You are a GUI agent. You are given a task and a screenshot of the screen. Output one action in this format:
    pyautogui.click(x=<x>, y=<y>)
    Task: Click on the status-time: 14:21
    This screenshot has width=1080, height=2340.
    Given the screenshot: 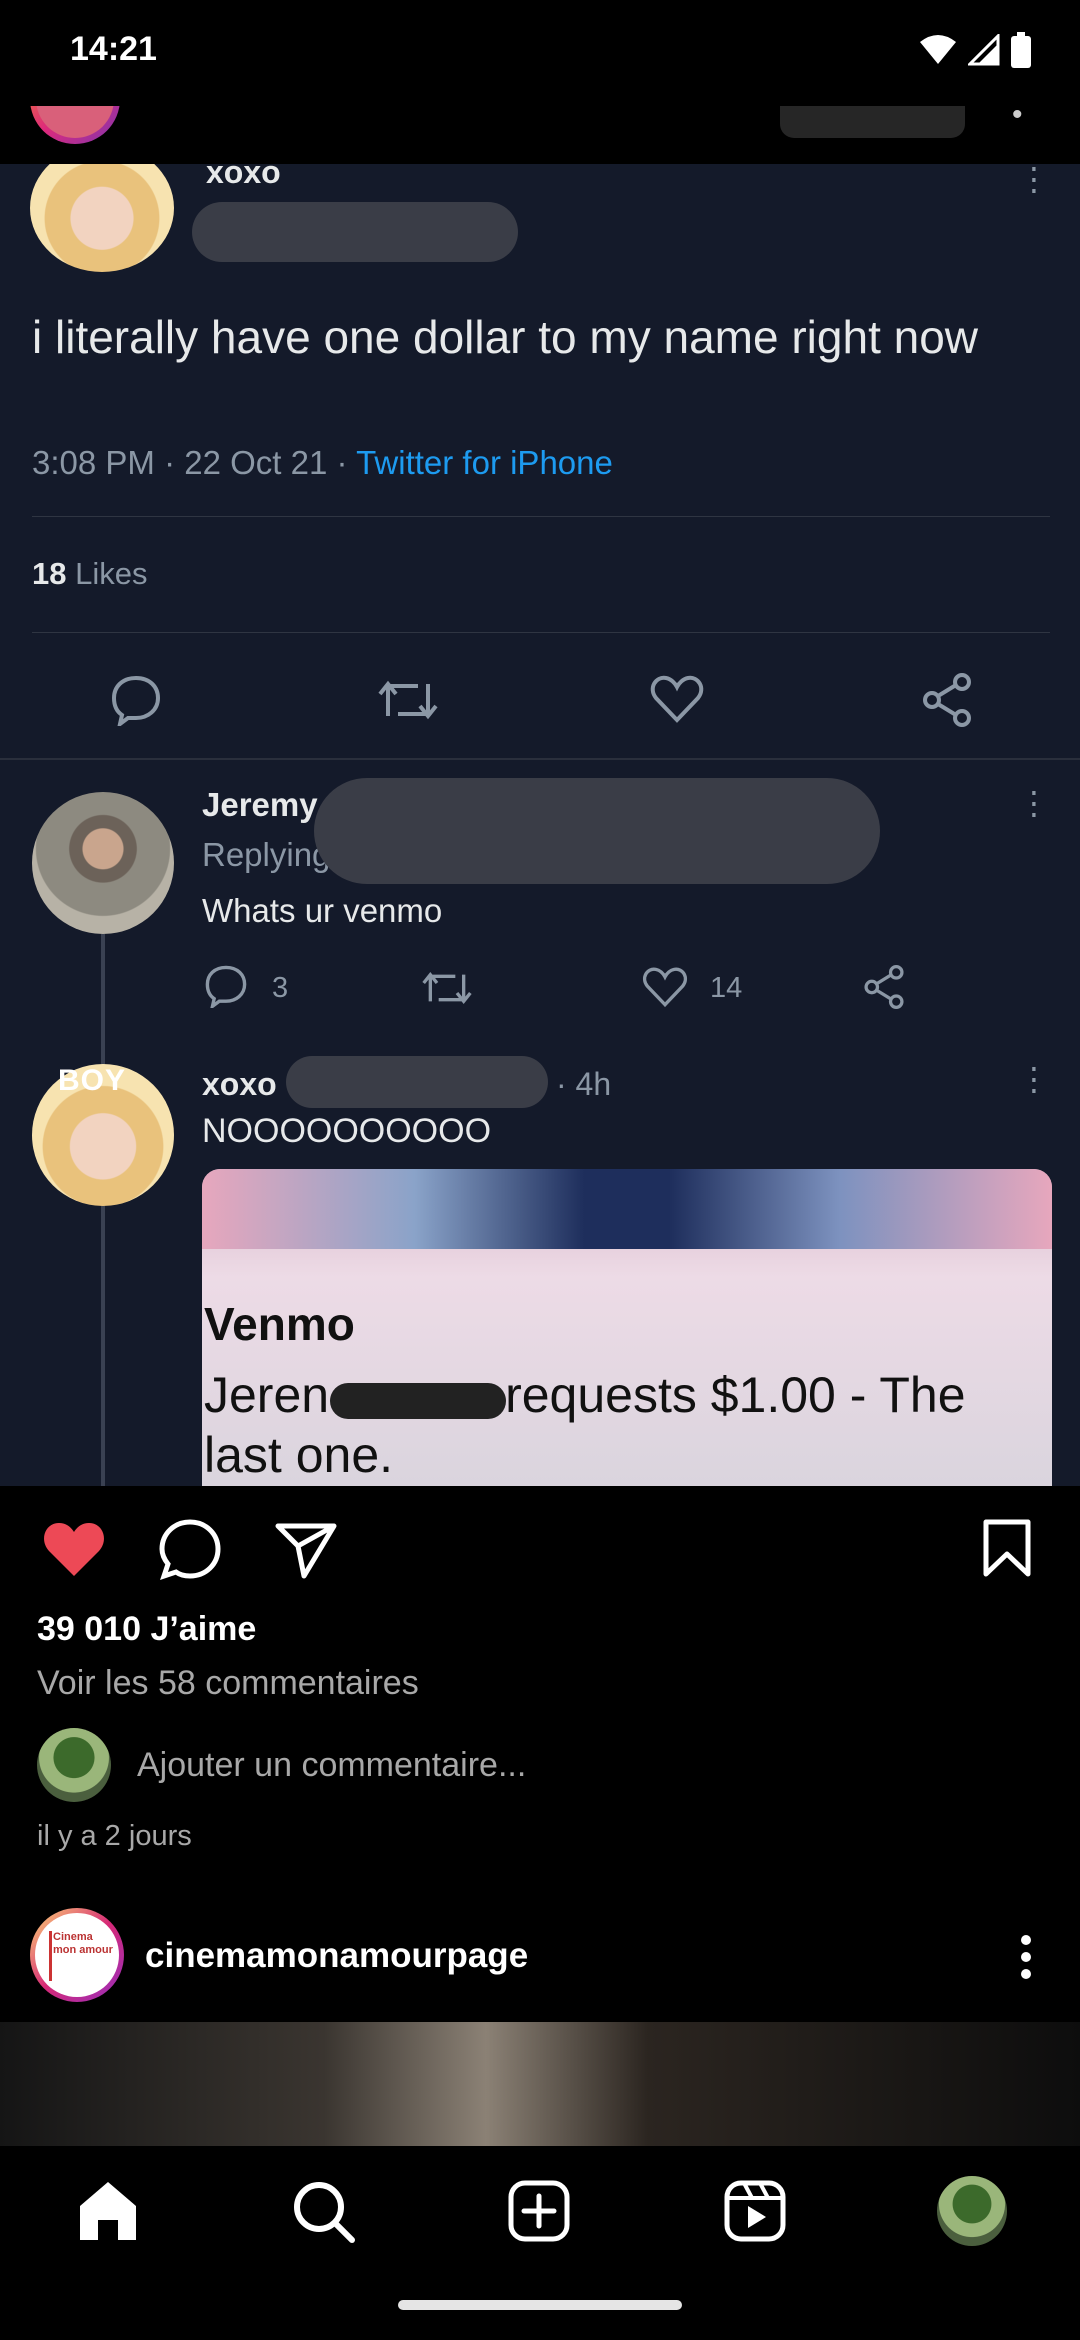 What is the action you would take?
    pyautogui.click(x=113, y=49)
    